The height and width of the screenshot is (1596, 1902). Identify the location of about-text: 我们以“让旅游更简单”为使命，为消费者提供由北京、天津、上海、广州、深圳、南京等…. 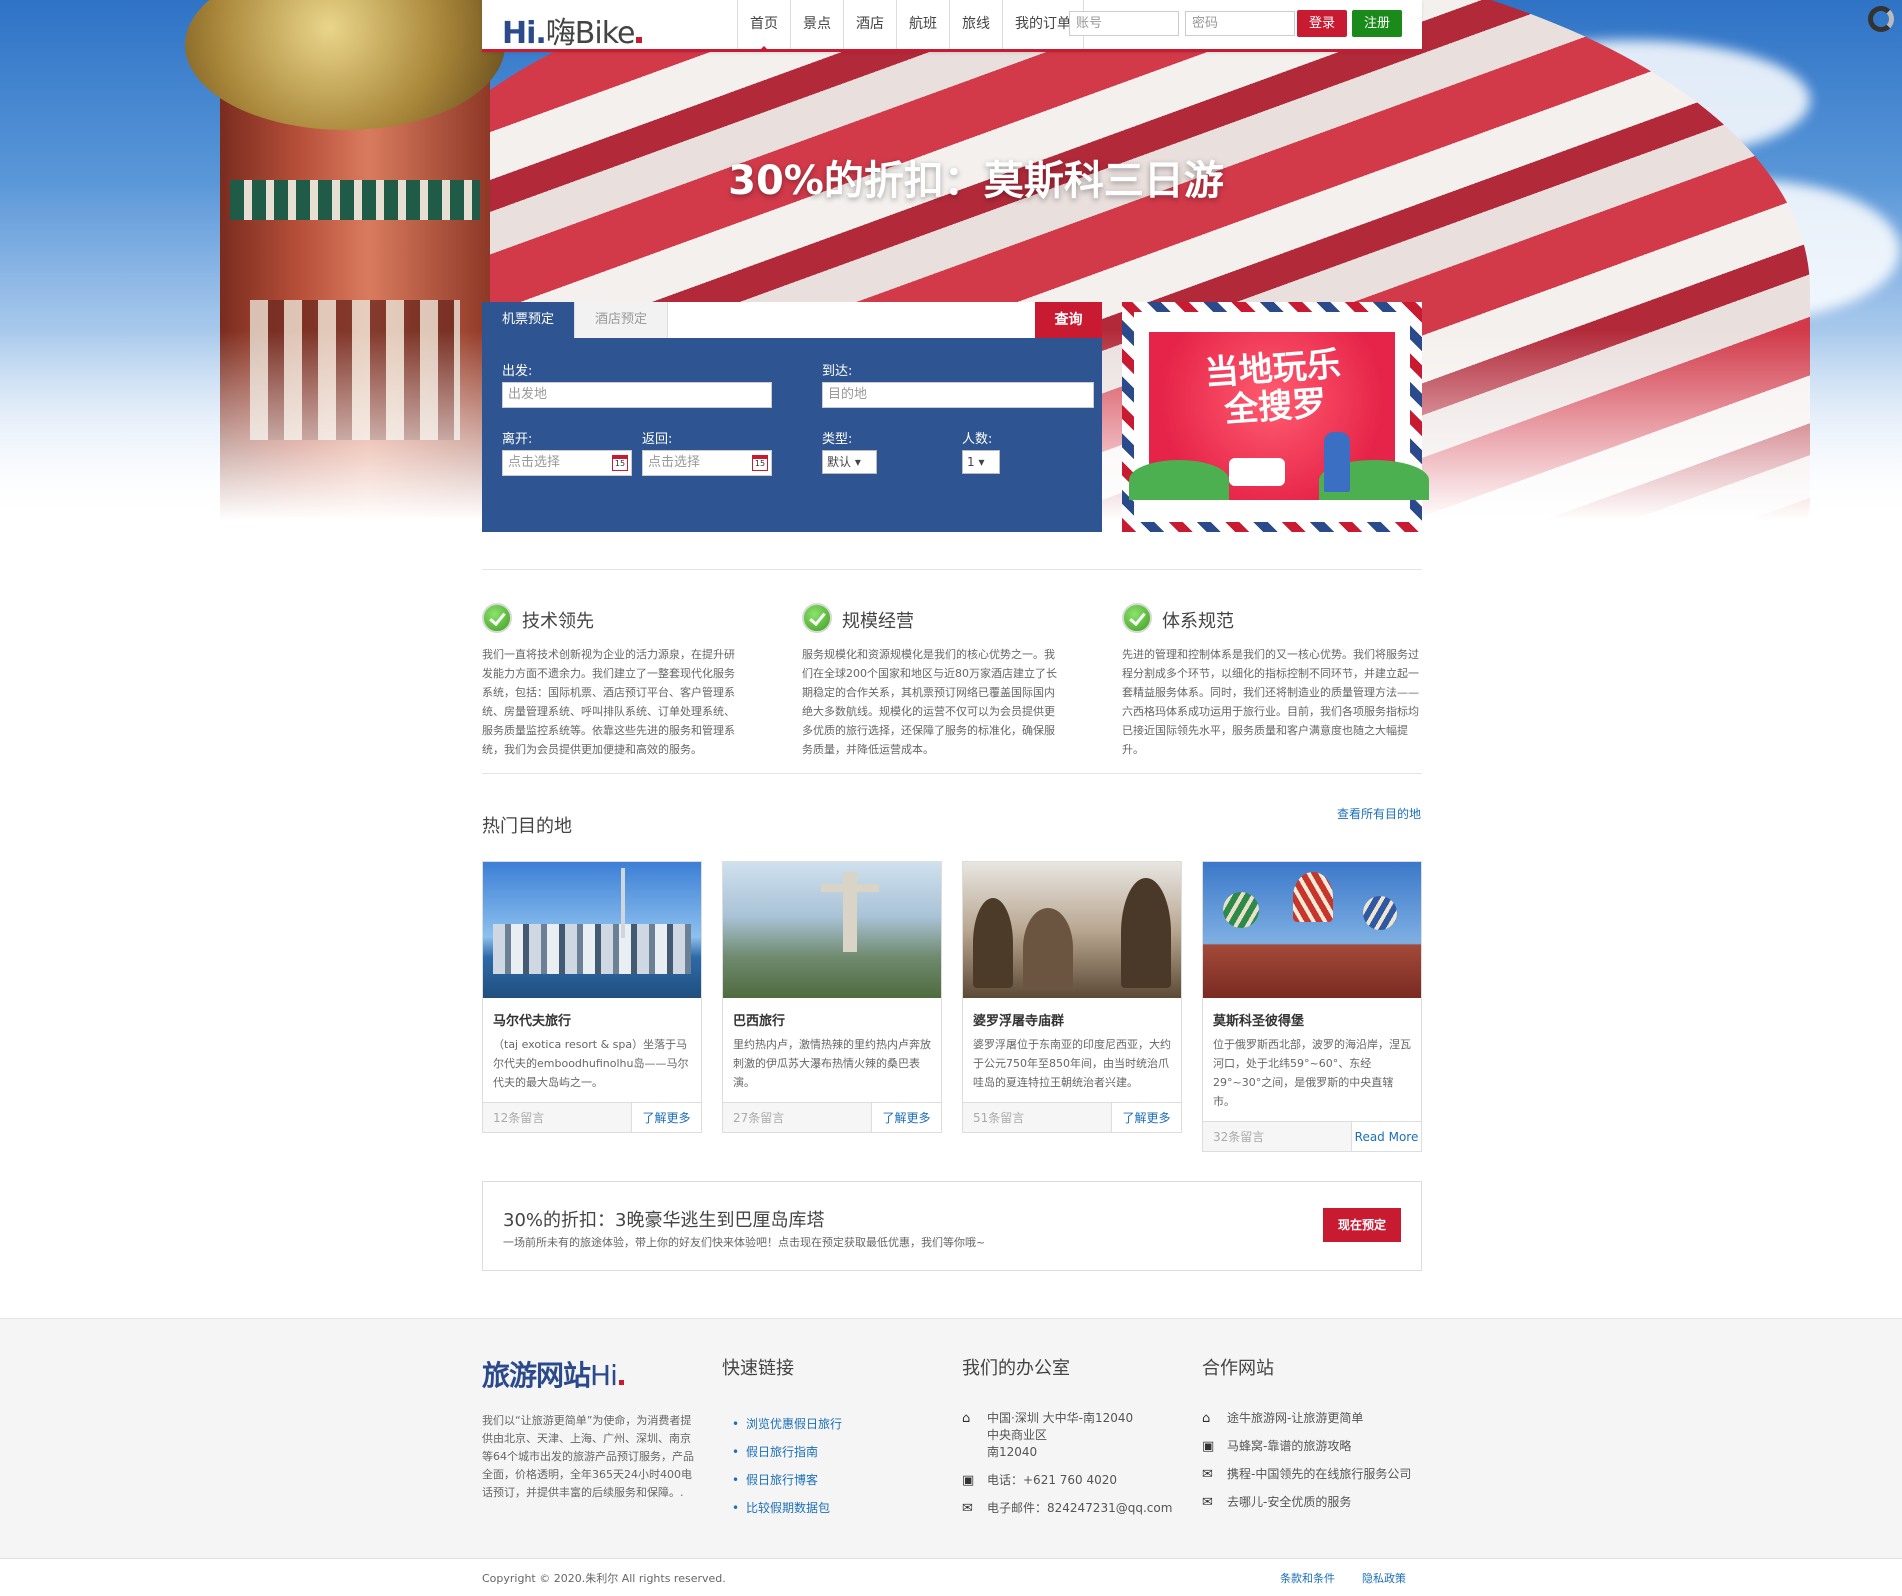
(588, 1456).